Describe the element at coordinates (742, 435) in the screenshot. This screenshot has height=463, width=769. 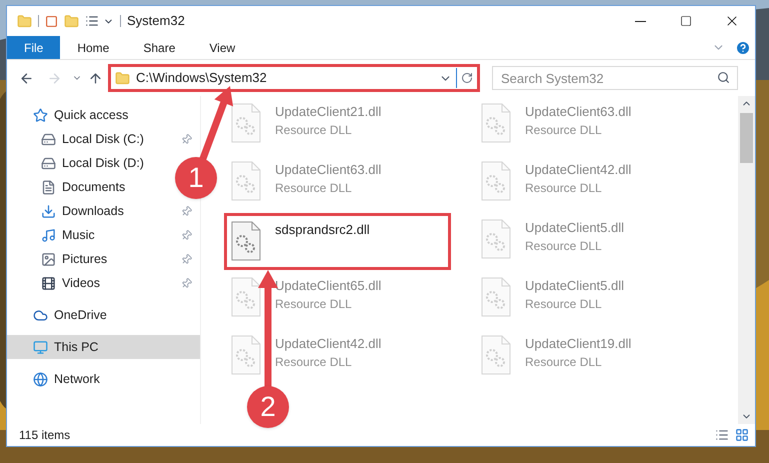
I see `tiles-view-icon` at that location.